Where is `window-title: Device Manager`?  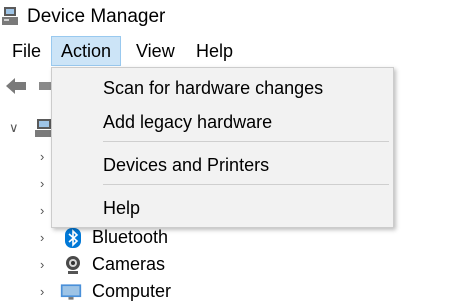 window-title: Device Manager is located at coordinates (96, 16).